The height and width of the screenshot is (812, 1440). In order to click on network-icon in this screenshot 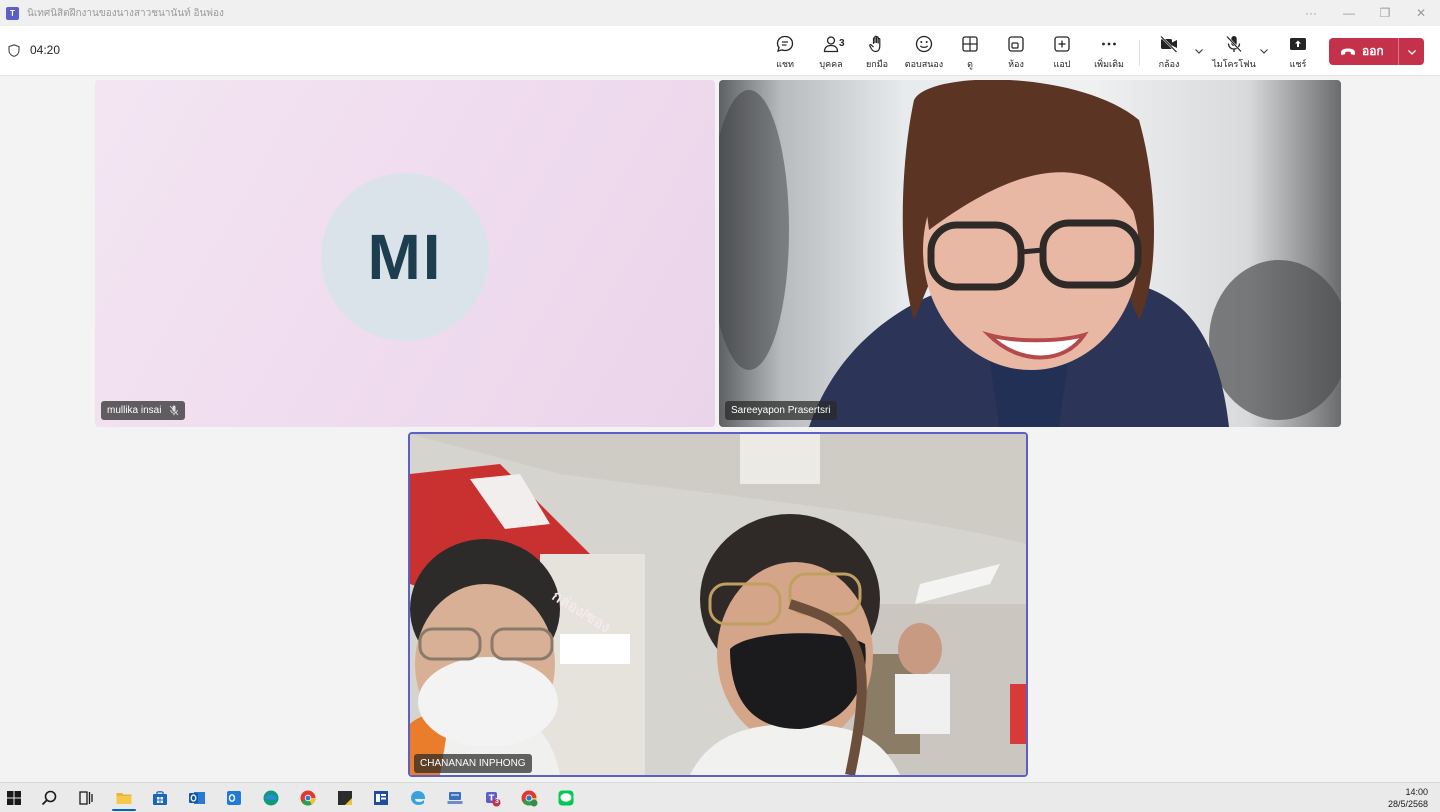, I will do `click(455, 798)`.